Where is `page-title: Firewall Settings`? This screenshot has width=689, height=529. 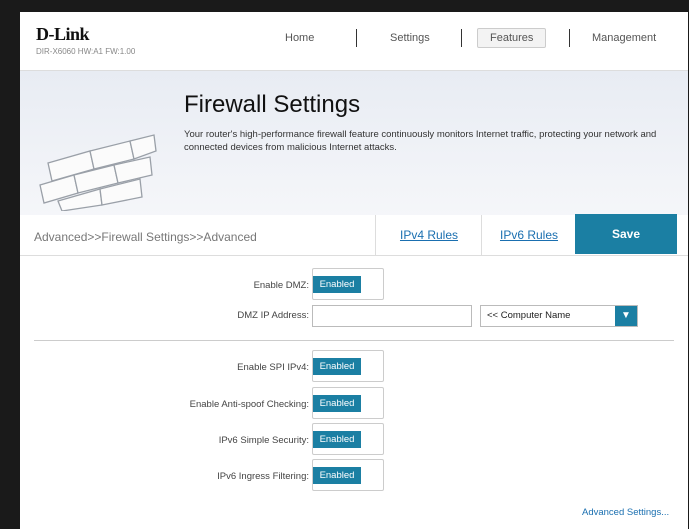
page-title: Firewall Settings is located at coordinates (272, 104).